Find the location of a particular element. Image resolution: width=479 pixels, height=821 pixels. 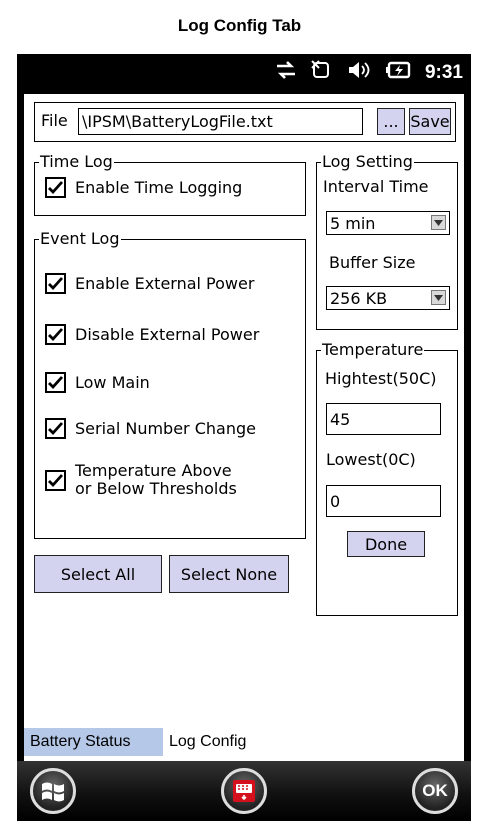

temperature-threshold-label: Temperature Above or Below Thresholds is located at coordinates (156, 480).